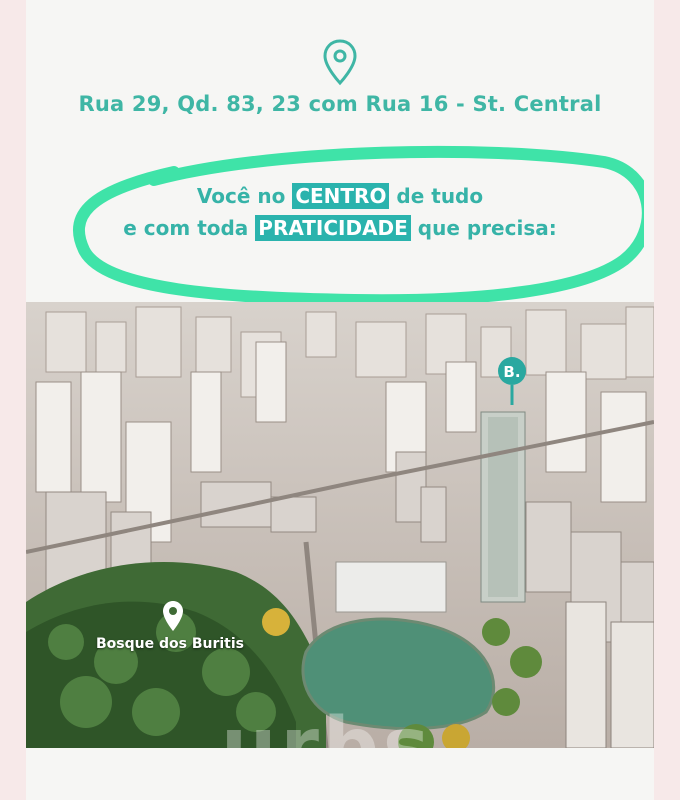  What do you see at coordinates (327, 725) in the screenshot?
I see `watermark-logo: urbs` at bounding box center [327, 725].